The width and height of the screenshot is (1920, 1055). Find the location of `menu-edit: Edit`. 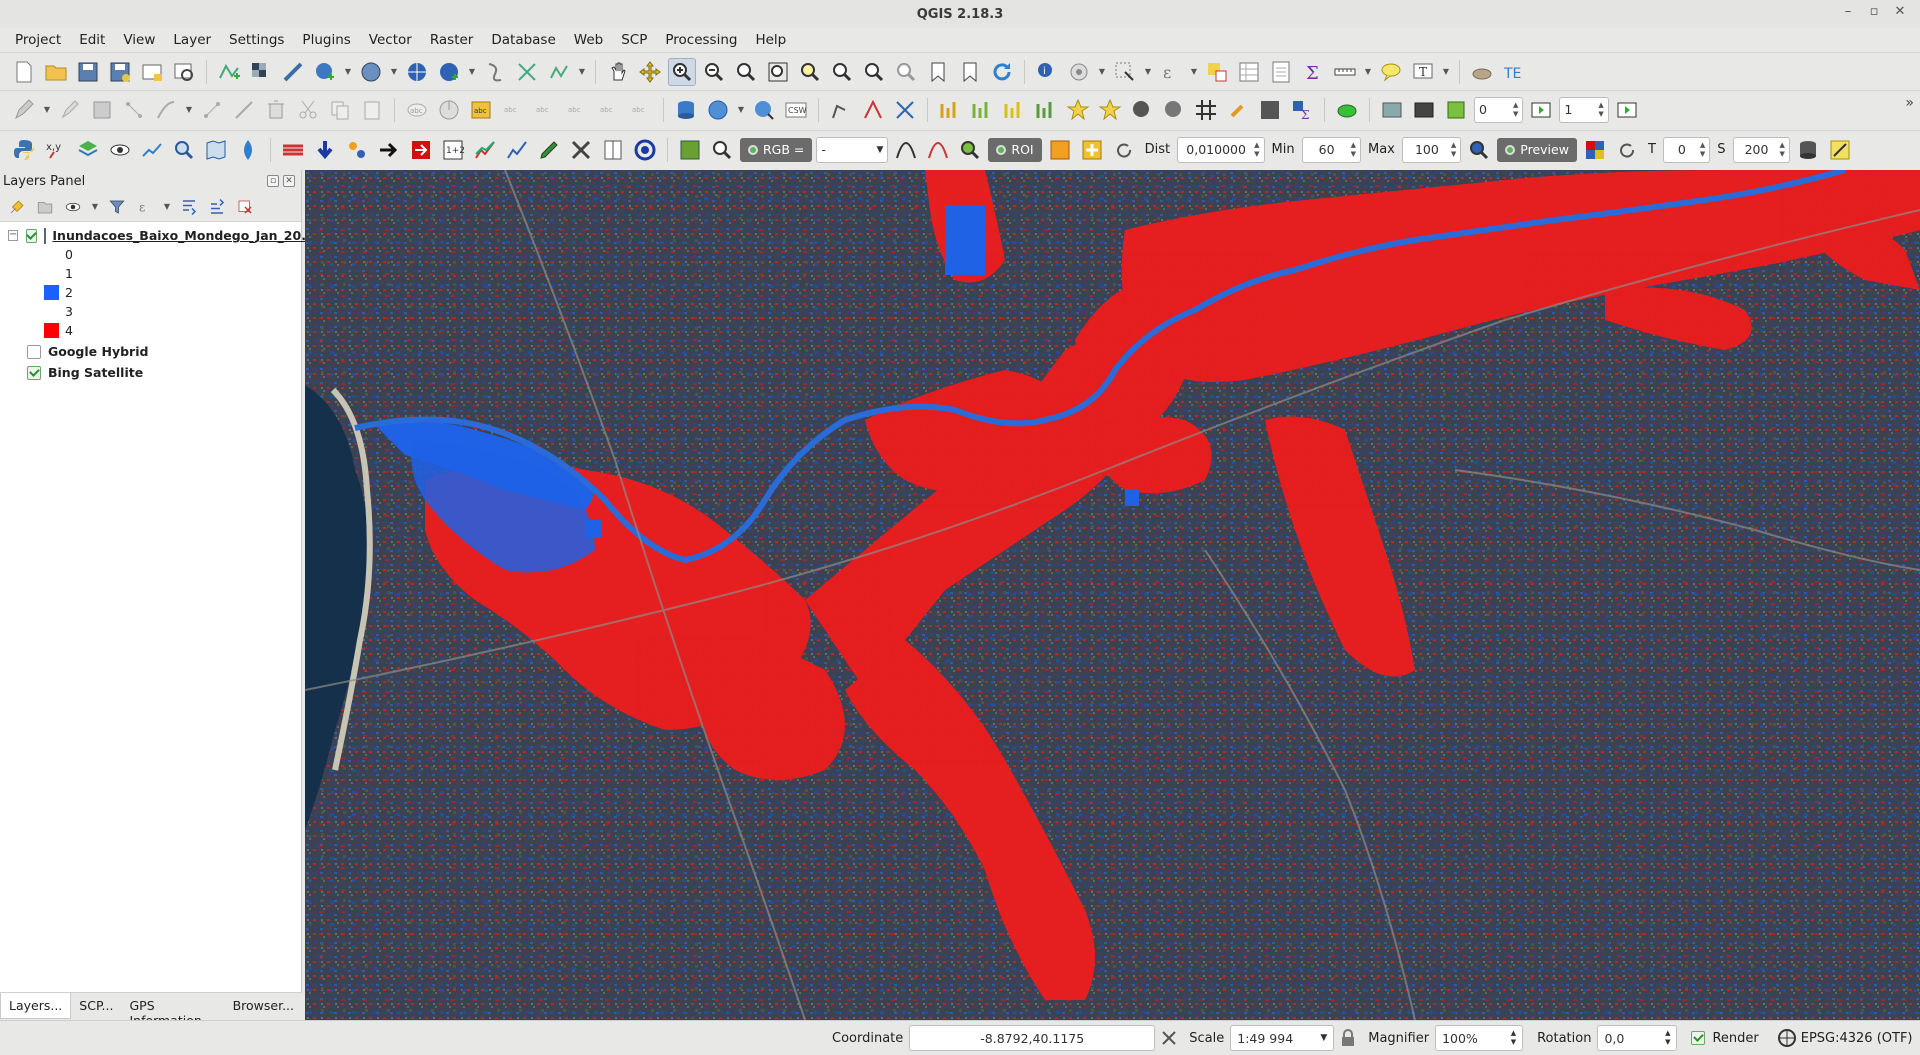

menu-edit: Edit is located at coordinates (92, 40).